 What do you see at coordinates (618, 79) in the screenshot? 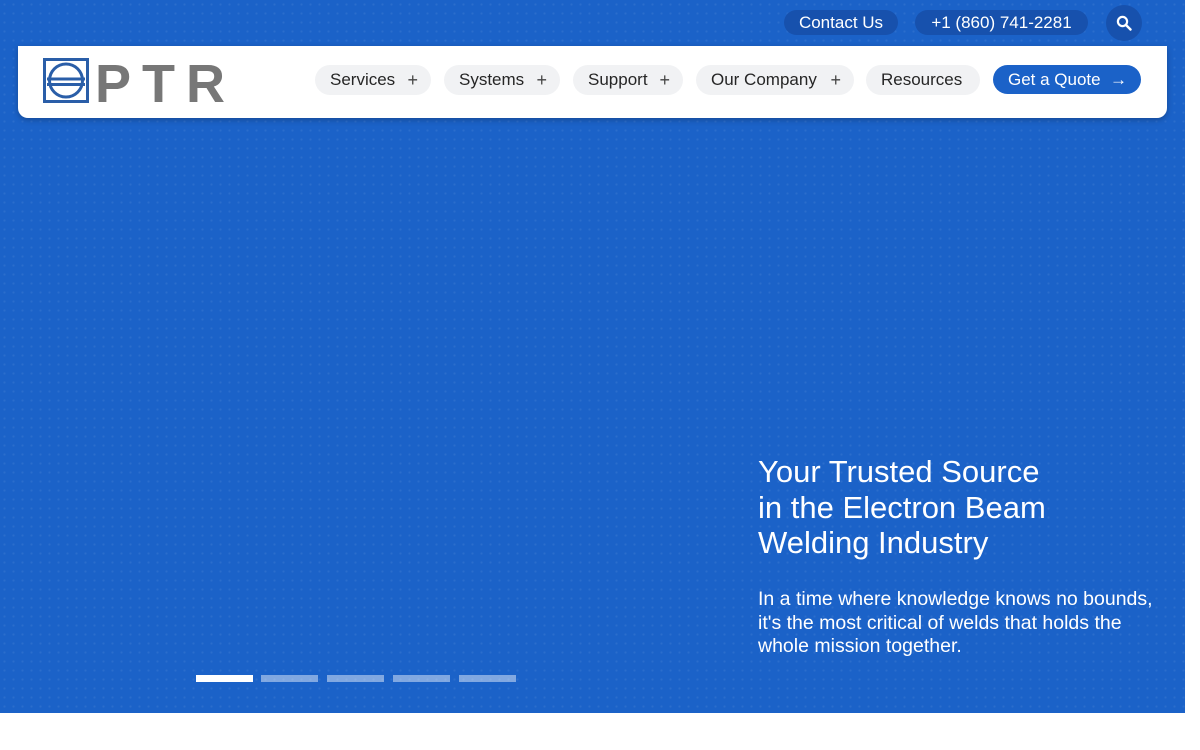
I see `nav-item-label: Support` at bounding box center [618, 79].